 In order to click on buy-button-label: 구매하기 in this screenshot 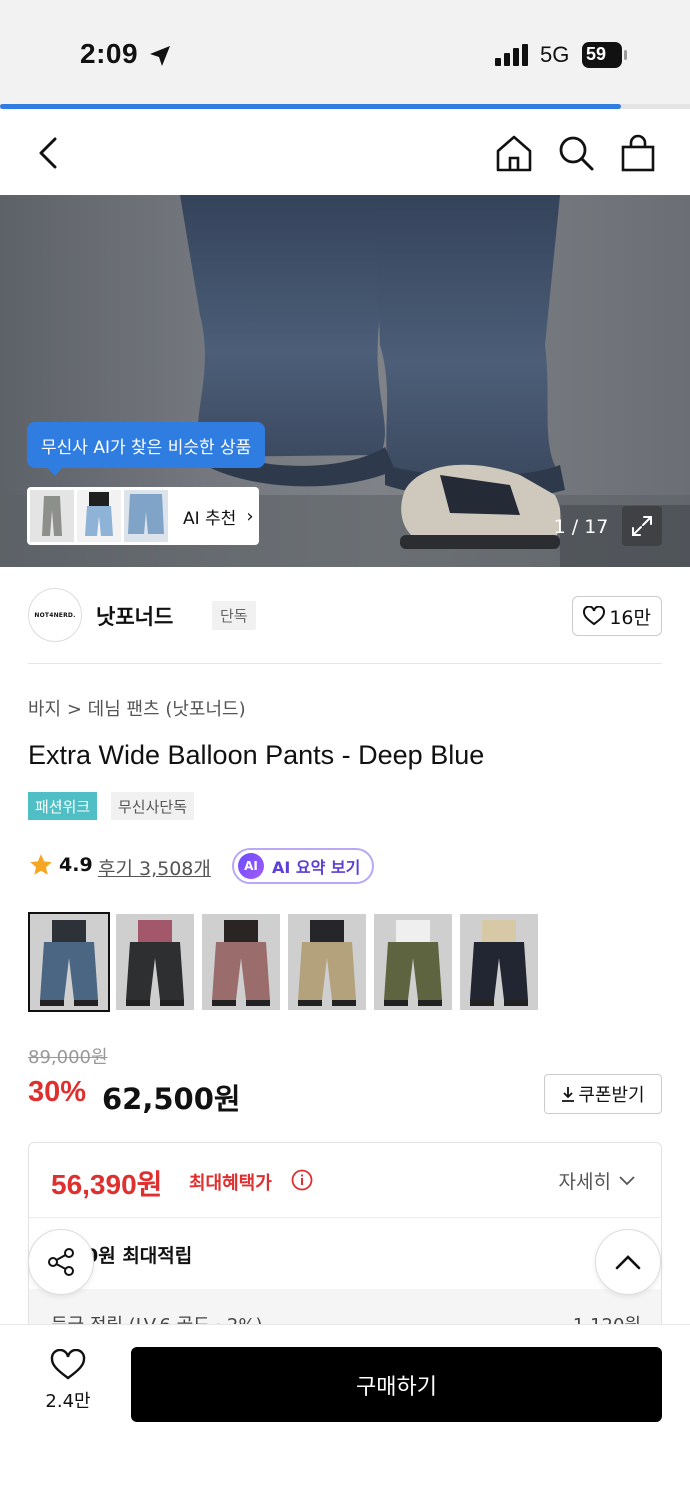, I will do `click(396, 1387)`.